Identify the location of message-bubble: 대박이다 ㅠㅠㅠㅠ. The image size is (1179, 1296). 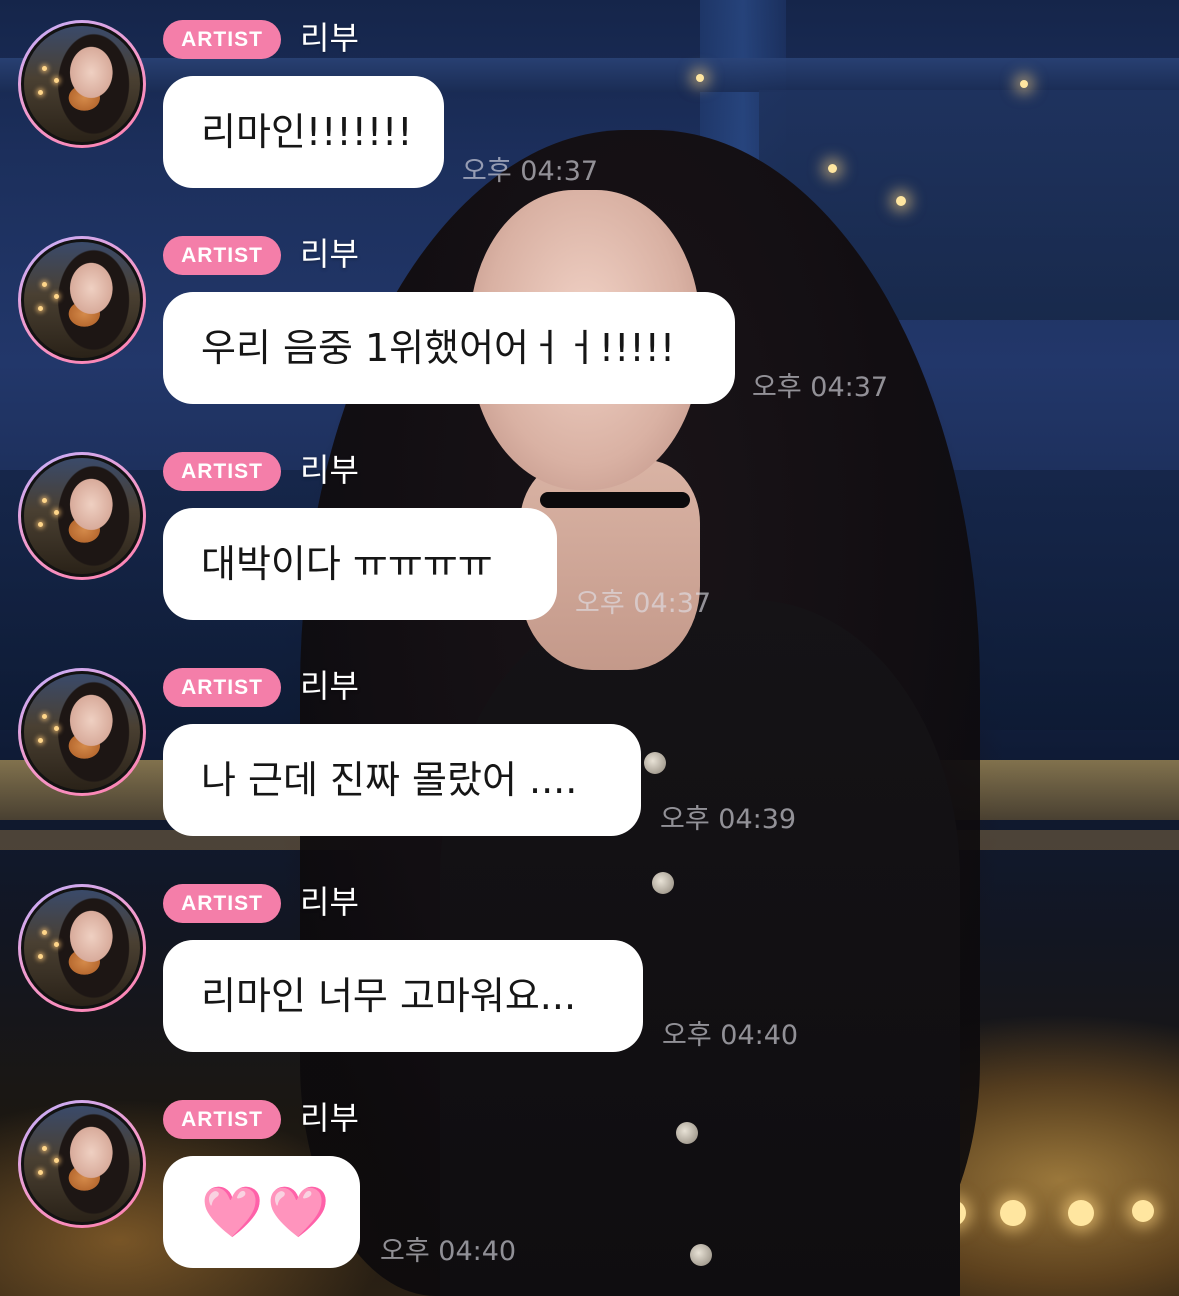
(360, 564).